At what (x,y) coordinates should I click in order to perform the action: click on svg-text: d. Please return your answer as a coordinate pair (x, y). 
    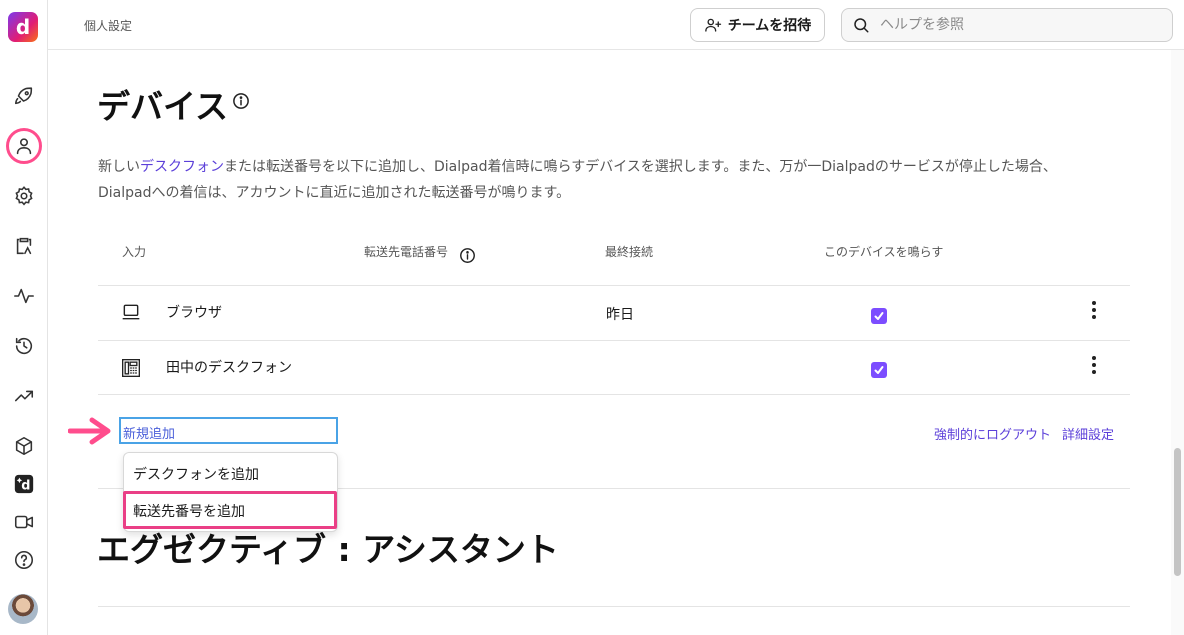
    Looking at the image, I should click on (25, 486).